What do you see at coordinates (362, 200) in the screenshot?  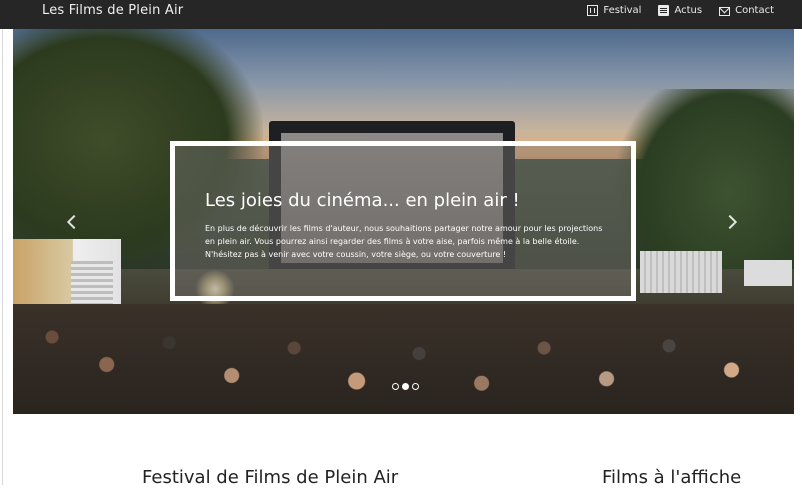 I see `caption-title: Les joies du cinéma... en plein air !` at bounding box center [362, 200].